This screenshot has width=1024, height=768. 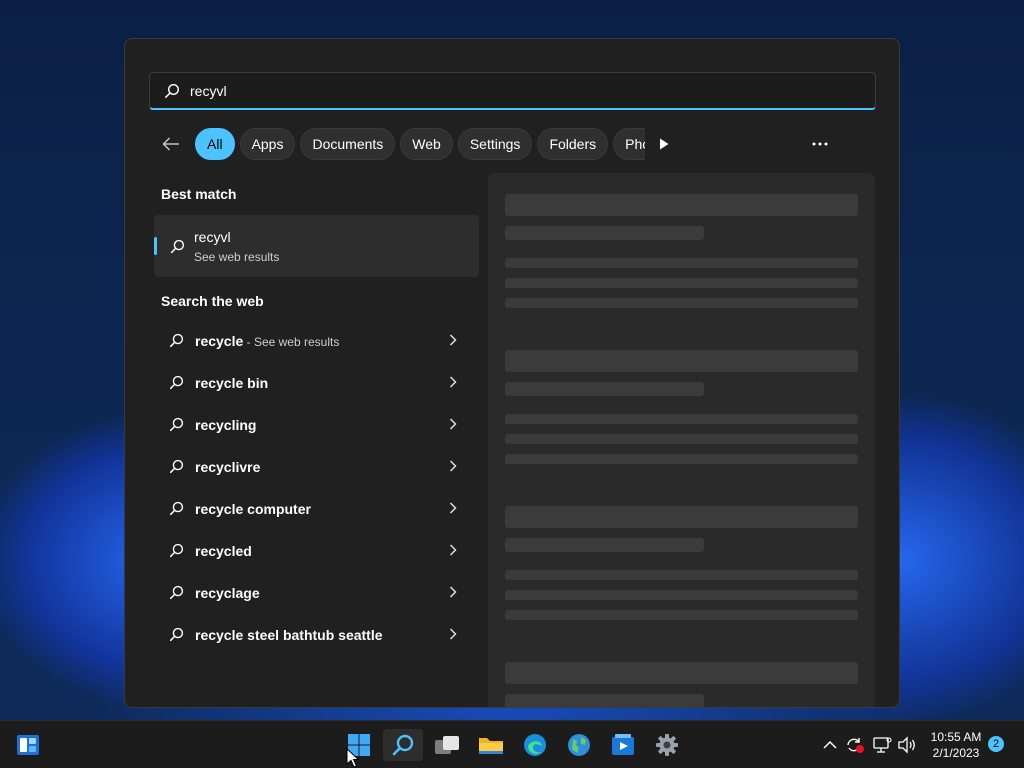 I want to click on file-explorer-button, so click(x=491, y=745).